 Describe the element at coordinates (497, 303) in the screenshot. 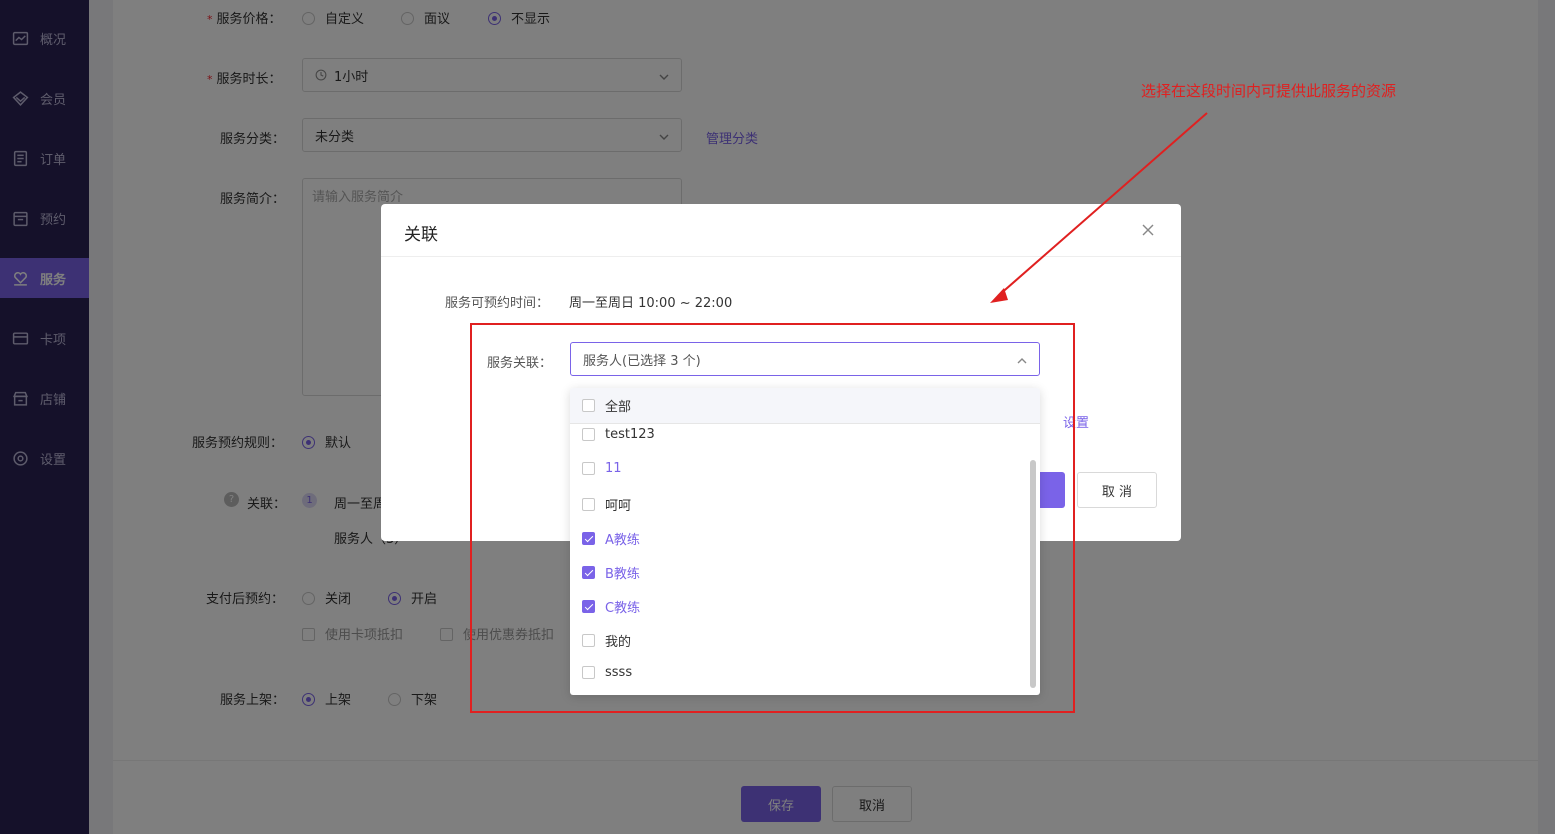

I see `time-label: 服务可预约时间：` at that location.